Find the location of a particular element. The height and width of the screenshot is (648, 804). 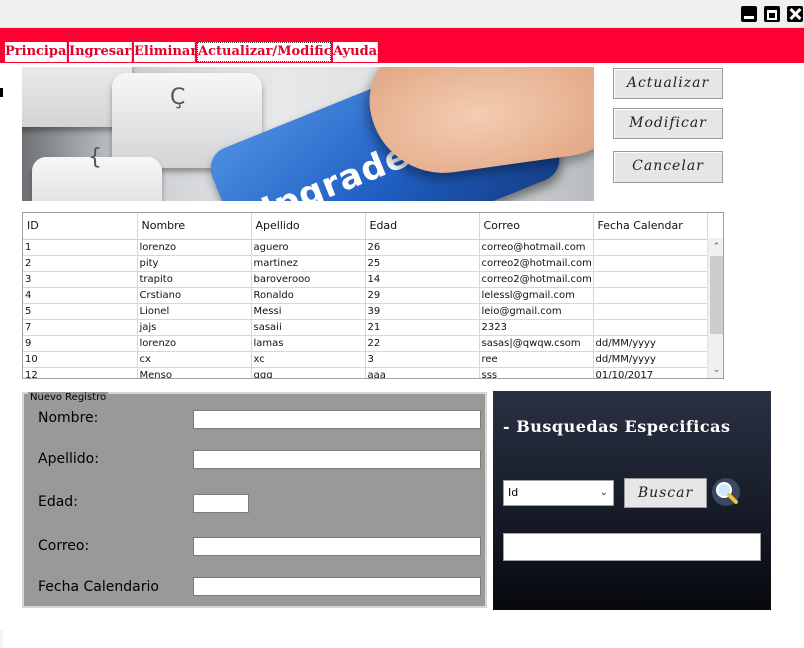

table-row: 4 Crstiano Ronaldo 29 lelessl@gmail.com is located at coordinates (365, 295).